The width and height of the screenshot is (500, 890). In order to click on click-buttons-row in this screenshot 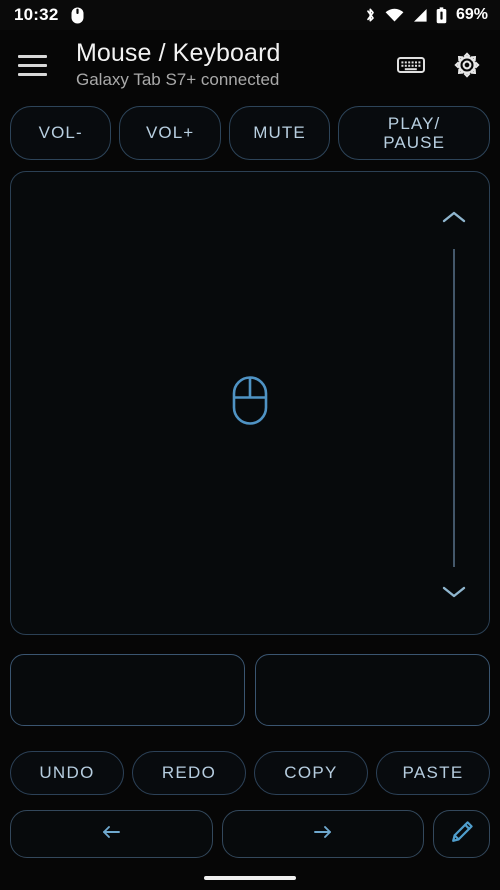, I will do `click(250, 690)`.